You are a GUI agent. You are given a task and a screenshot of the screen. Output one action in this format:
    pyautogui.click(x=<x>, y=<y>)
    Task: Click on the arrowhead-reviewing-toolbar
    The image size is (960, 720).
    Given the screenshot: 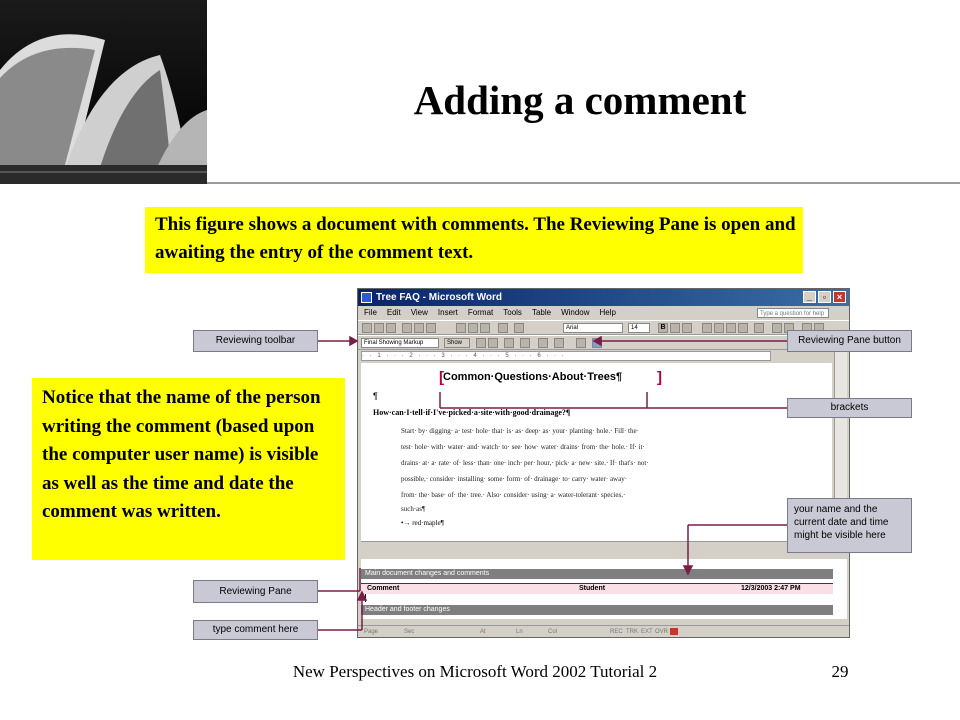 What is the action you would take?
    pyautogui.click(x=354, y=341)
    